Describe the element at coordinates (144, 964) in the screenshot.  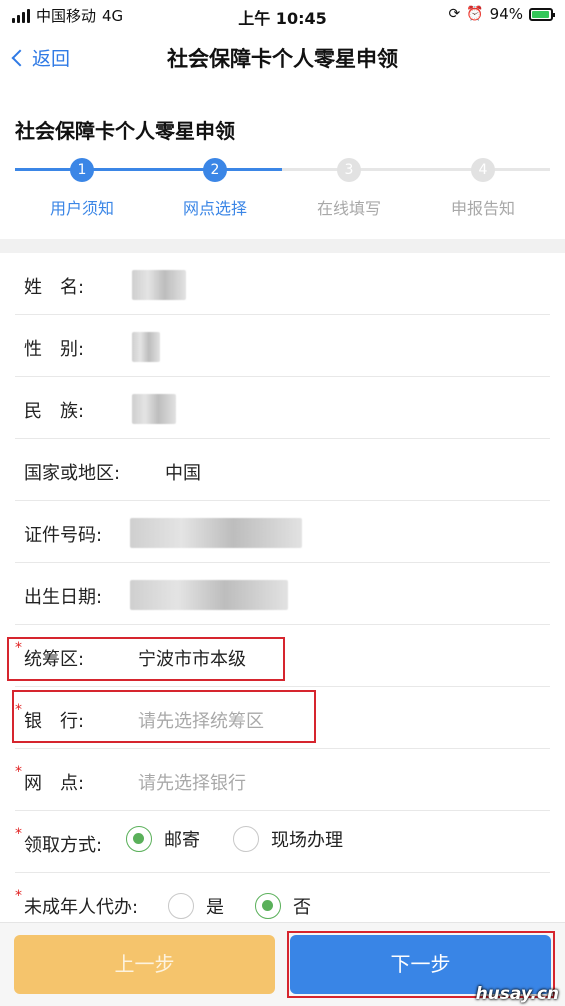
I see `previous-step-button: 上一步` at that location.